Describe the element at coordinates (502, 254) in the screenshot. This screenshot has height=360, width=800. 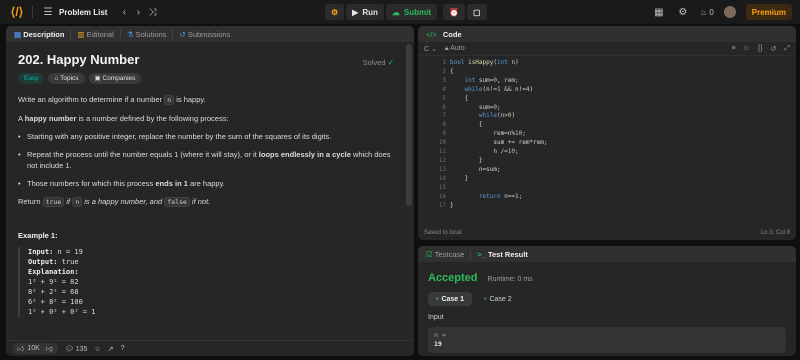
I see `tab-test-result: >_ Test Result` at that location.